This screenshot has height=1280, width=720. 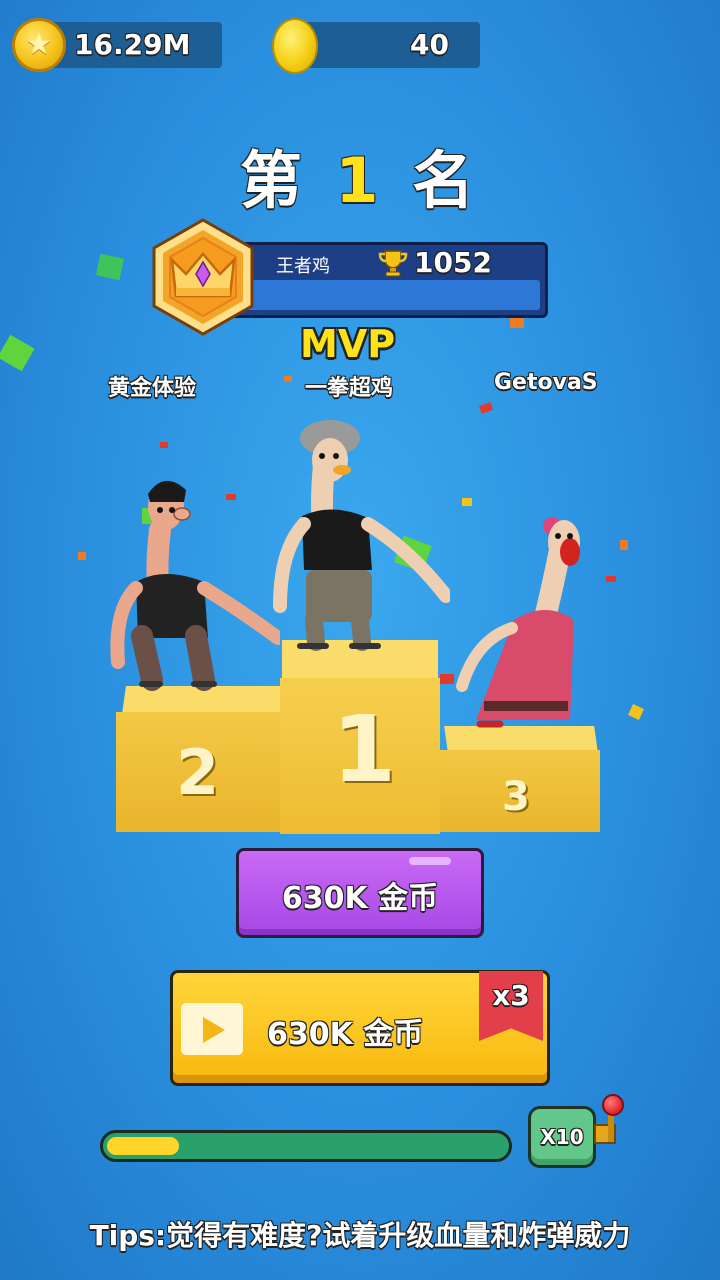 What do you see at coordinates (453, 262) in the screenshot?
I see `trophy-count: 1052` at bounding box center [453, 262].